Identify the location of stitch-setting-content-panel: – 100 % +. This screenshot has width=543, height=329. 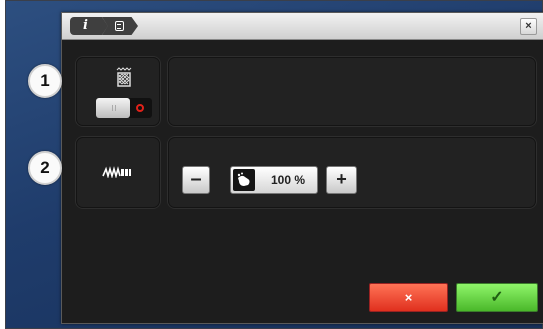
(352, 172).